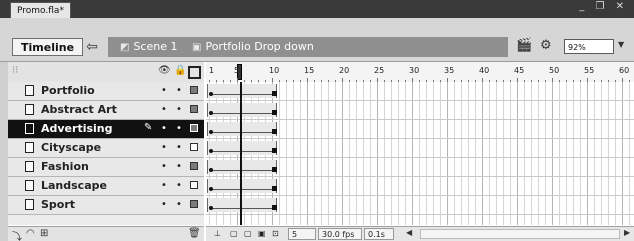 The height and width of the screenshot is (241, 634). Describe the element at coordinates (274, 70) in the screenshot. I see `ruler-tick-label: 10` at that location.